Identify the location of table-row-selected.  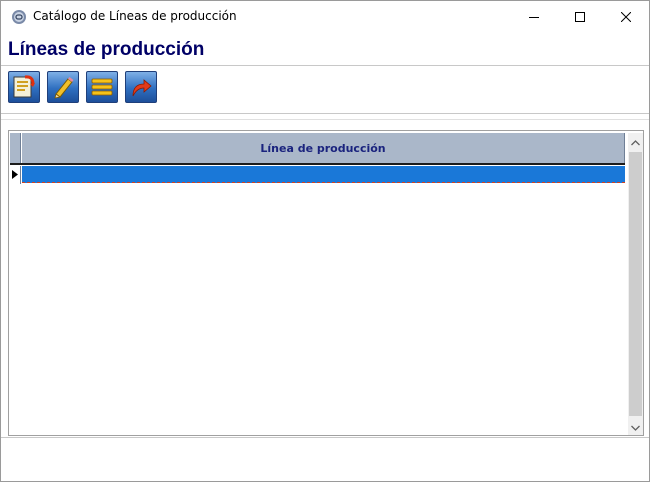
(323, 174).